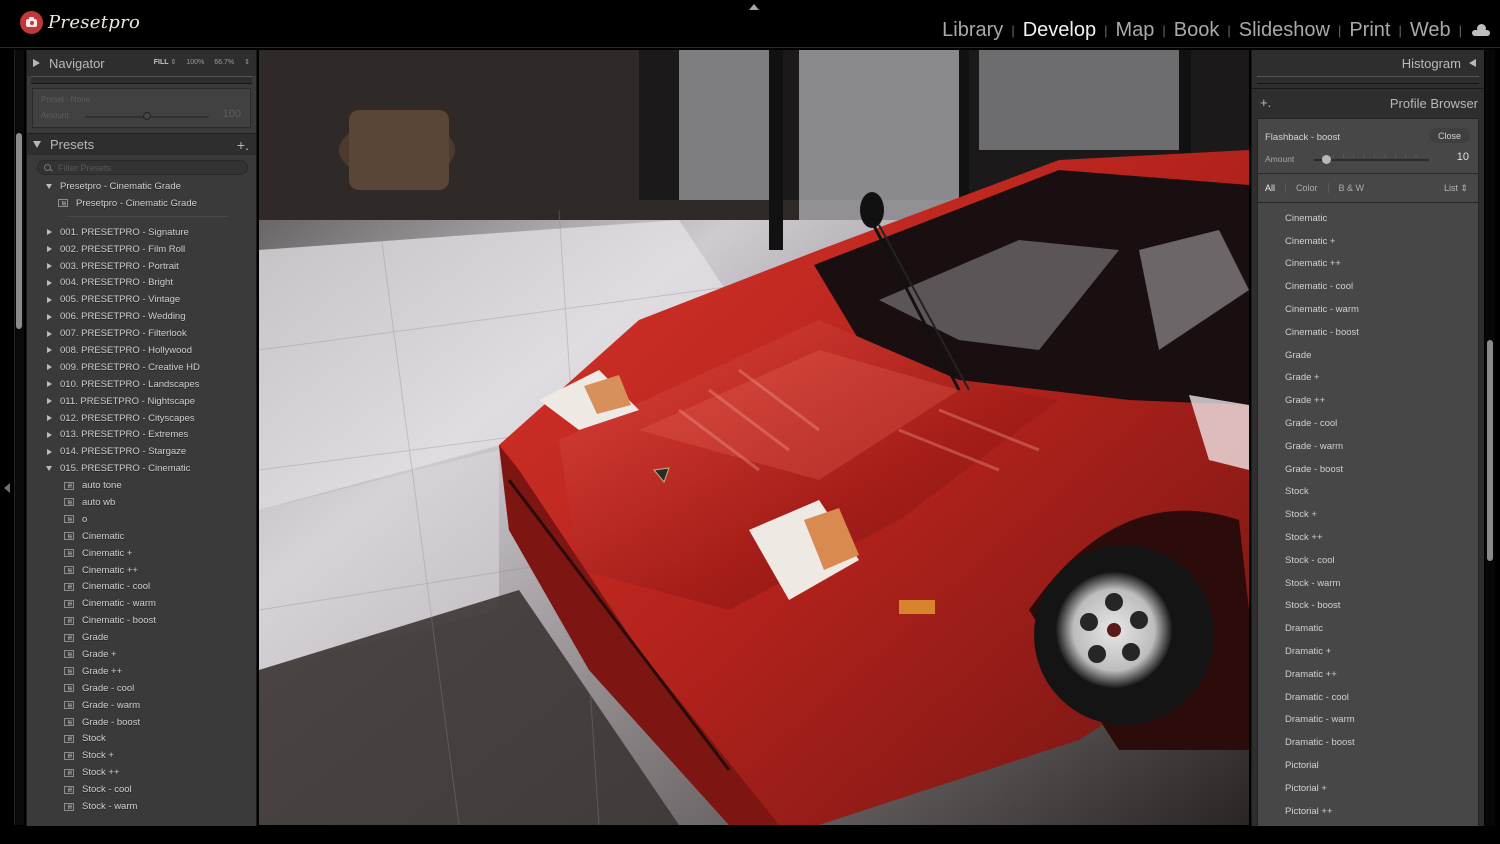 Image resolution: width=1500 pixels, height=844 pixels. What do you see at coordinates (1481, 29) in the screenshot?
I see `cloud-icon` at bounding box center [1481, 29].